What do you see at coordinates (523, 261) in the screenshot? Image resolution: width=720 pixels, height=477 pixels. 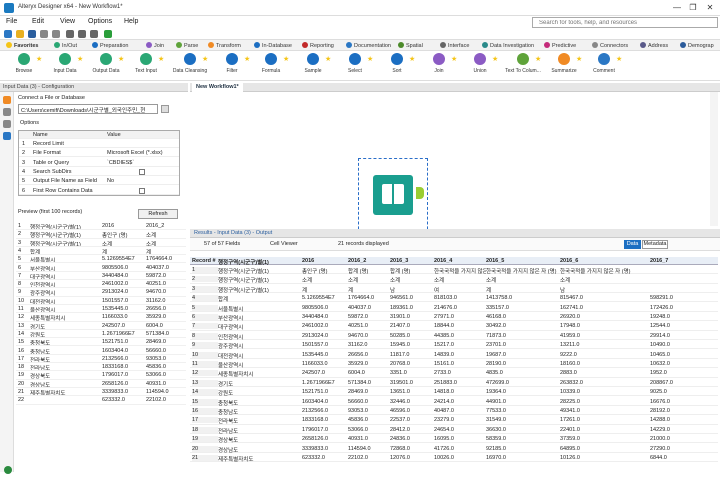 I see `column-header: 2016_5` at bounding box center [523, 261].